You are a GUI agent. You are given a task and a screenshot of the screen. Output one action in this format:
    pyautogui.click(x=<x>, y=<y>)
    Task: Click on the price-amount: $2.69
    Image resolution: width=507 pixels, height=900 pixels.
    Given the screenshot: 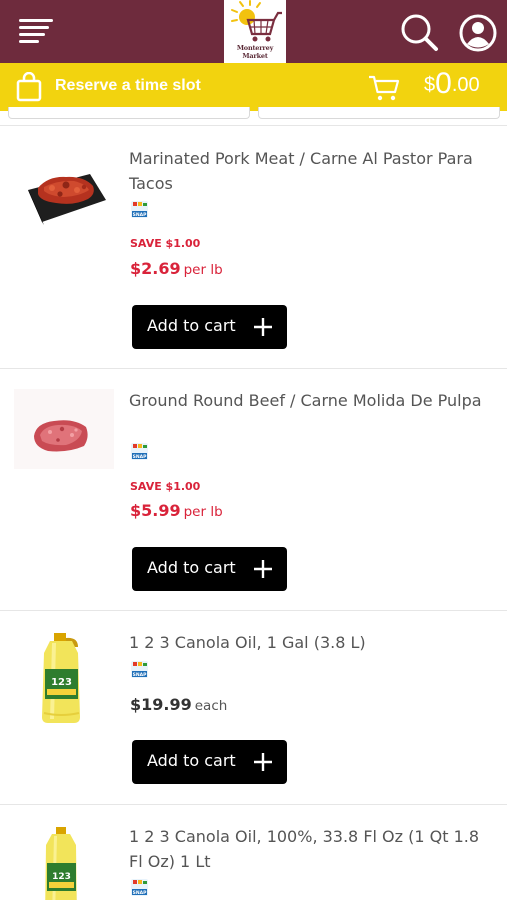 What is the action you would take?
    pyautogui.click(x=155, y=268)
    